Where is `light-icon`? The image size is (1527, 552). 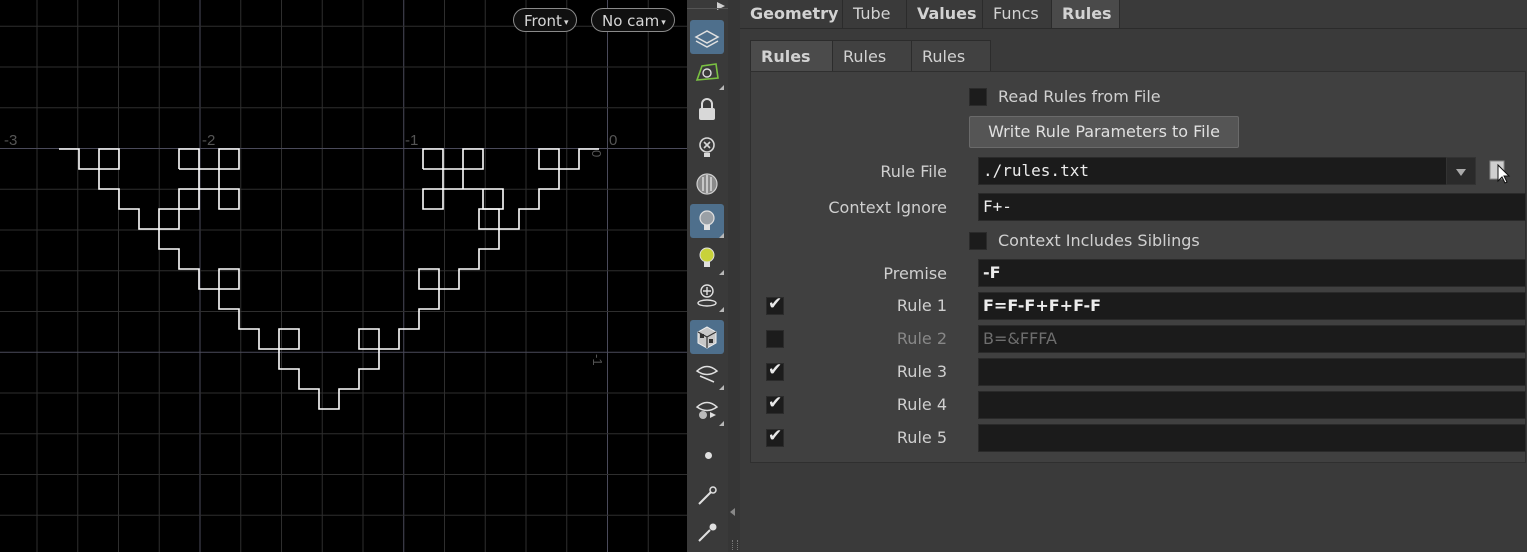 light-icon is located at coordinates (707, 220).